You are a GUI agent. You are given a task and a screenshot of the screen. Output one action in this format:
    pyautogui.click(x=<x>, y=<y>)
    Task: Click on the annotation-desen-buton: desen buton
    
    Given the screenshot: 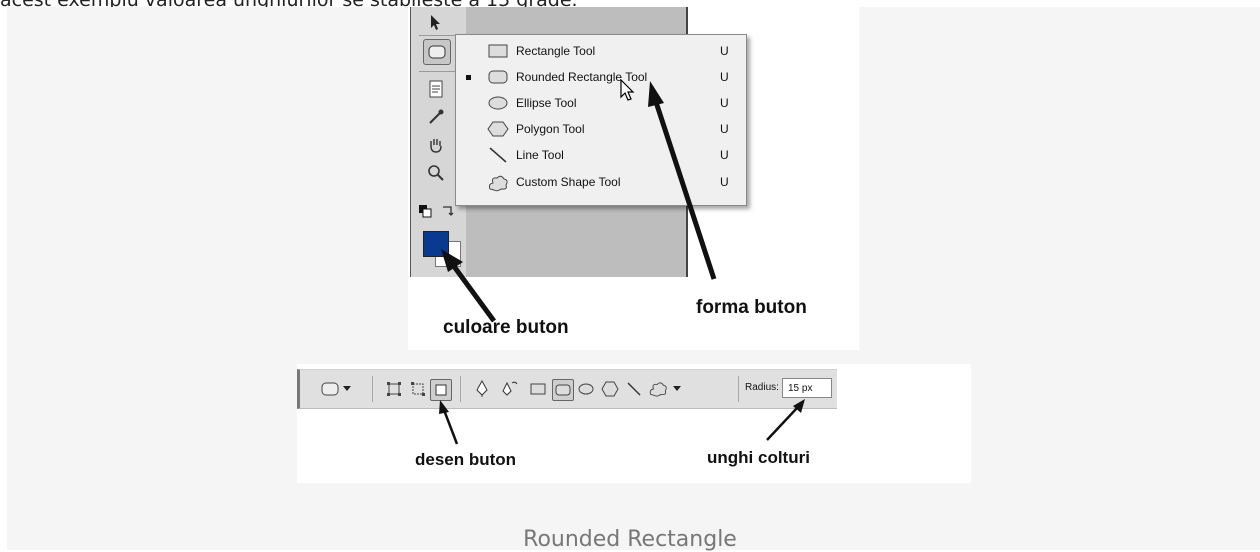 What is the action you would take?
    pyautogui.click(x=466, y=459)
    